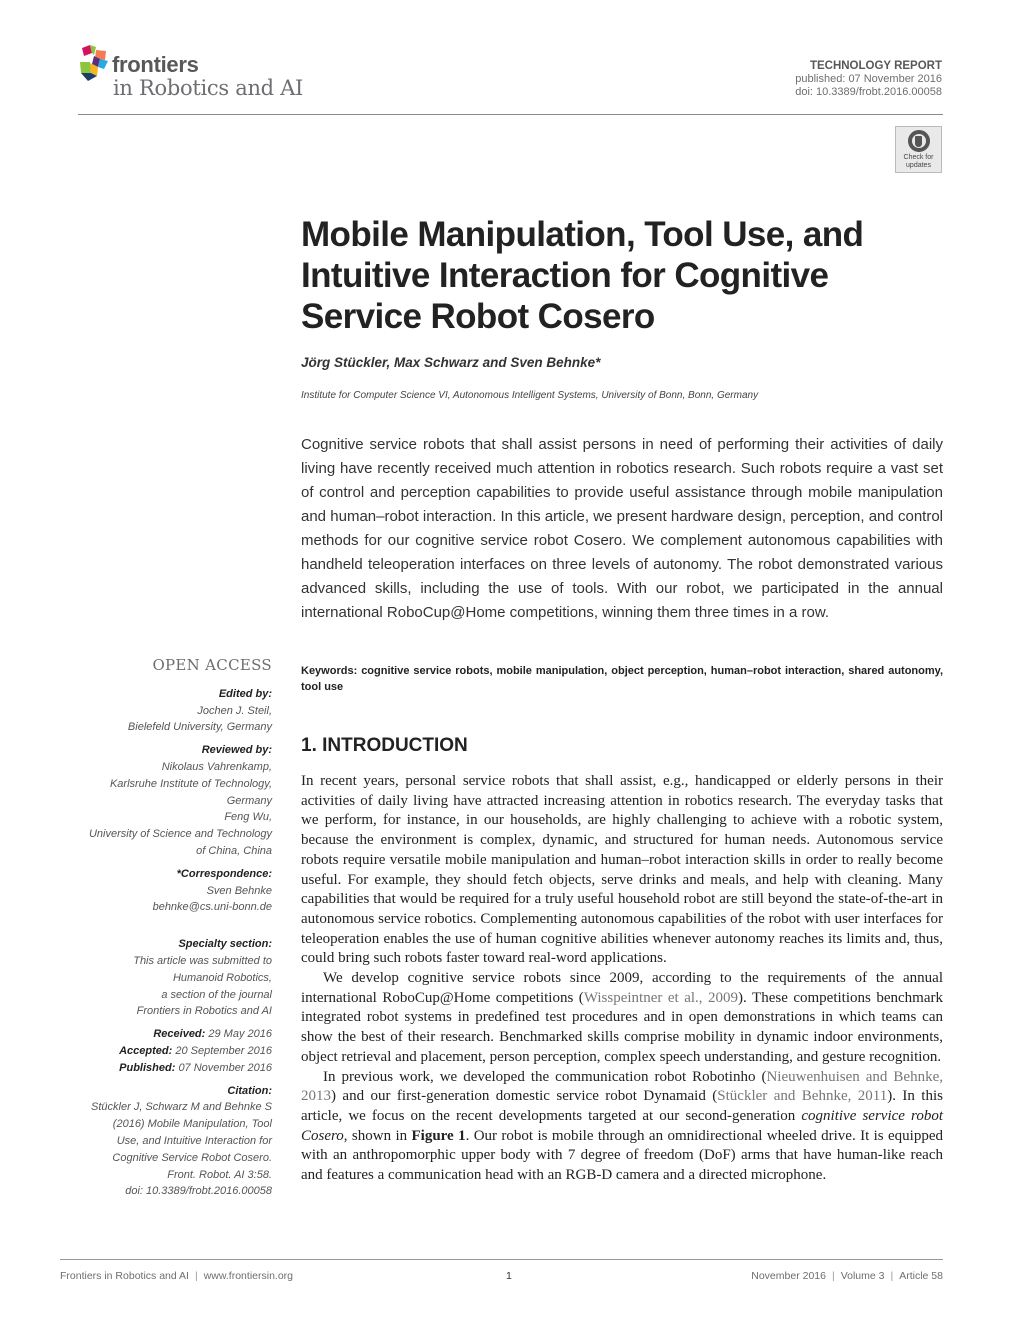  What do you see at coordinates (245, 693) in the screenshot?
I see `edited-by-heading: Edited by:` at bounding box center [245, 693].